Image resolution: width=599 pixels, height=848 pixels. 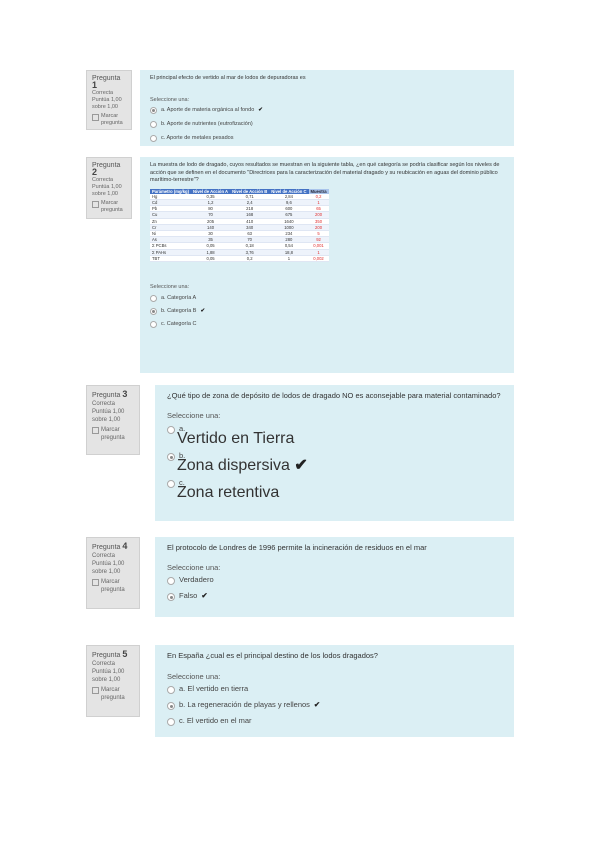 I want to click on question-number: Pregunta 1, so click(x=106, y=82).